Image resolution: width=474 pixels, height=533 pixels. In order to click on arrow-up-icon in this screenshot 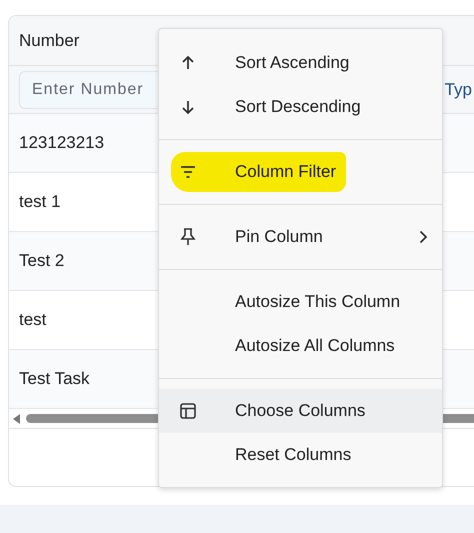, I will do `click(188, 63)`.